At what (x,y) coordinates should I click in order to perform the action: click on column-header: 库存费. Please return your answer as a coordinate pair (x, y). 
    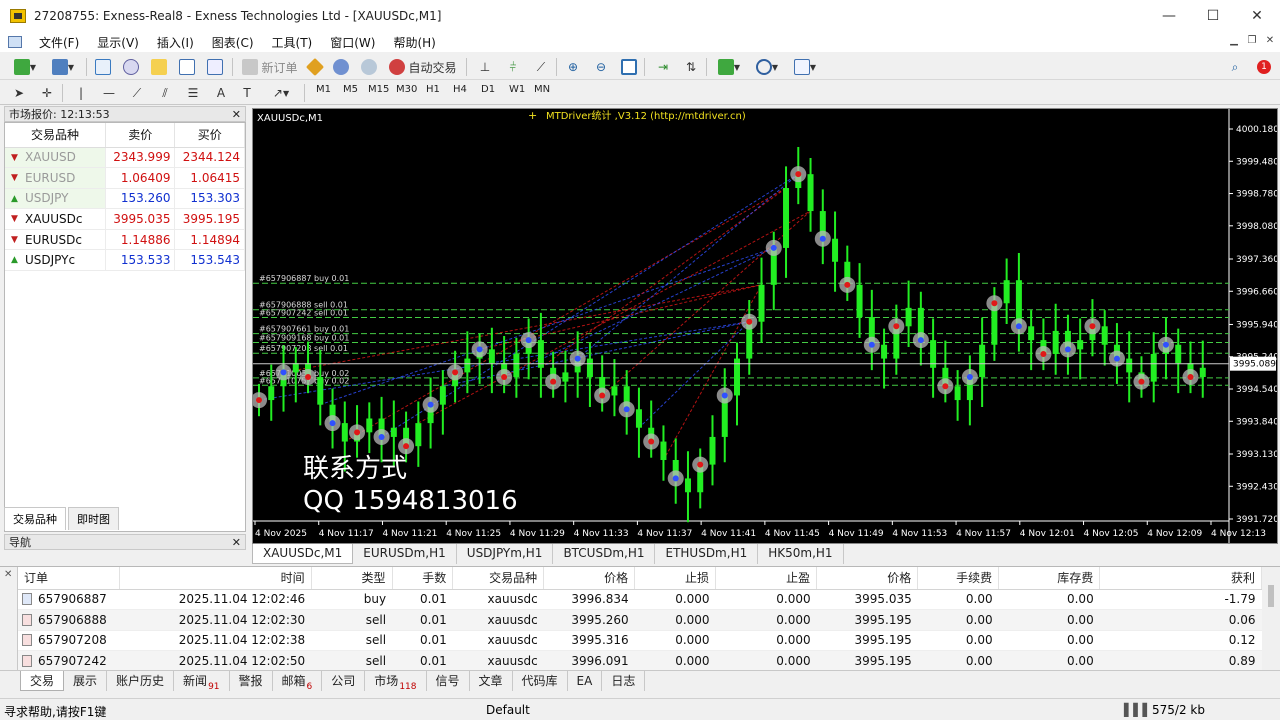
    Looking at the image, I should click on (1049, 578).